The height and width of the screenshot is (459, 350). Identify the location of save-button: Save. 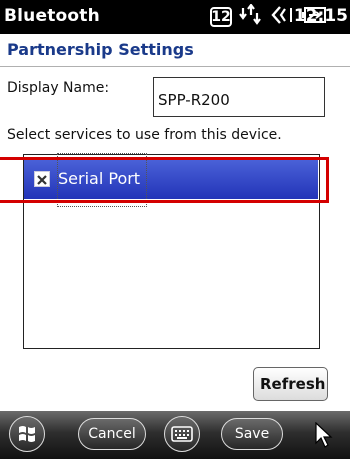
(252, 434).